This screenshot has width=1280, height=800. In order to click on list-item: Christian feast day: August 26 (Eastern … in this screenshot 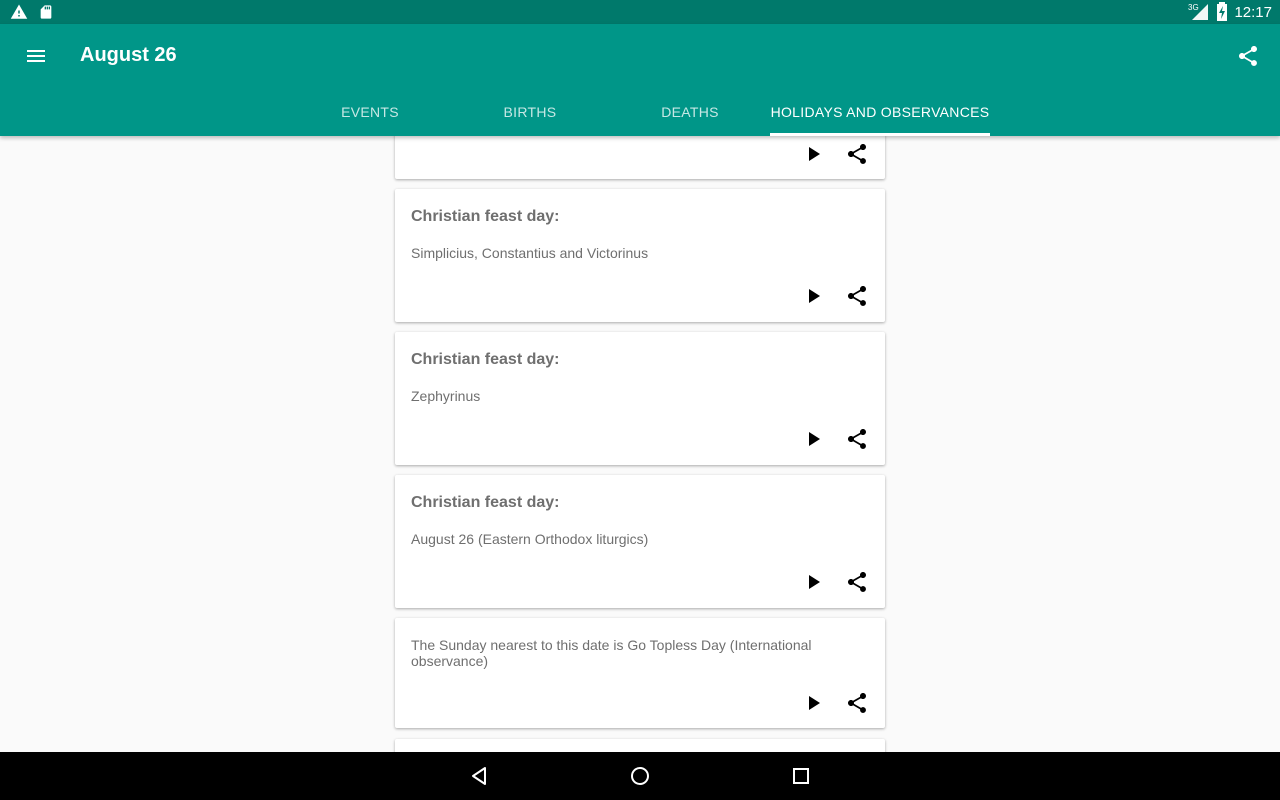, I will do `click(640, 541)`.